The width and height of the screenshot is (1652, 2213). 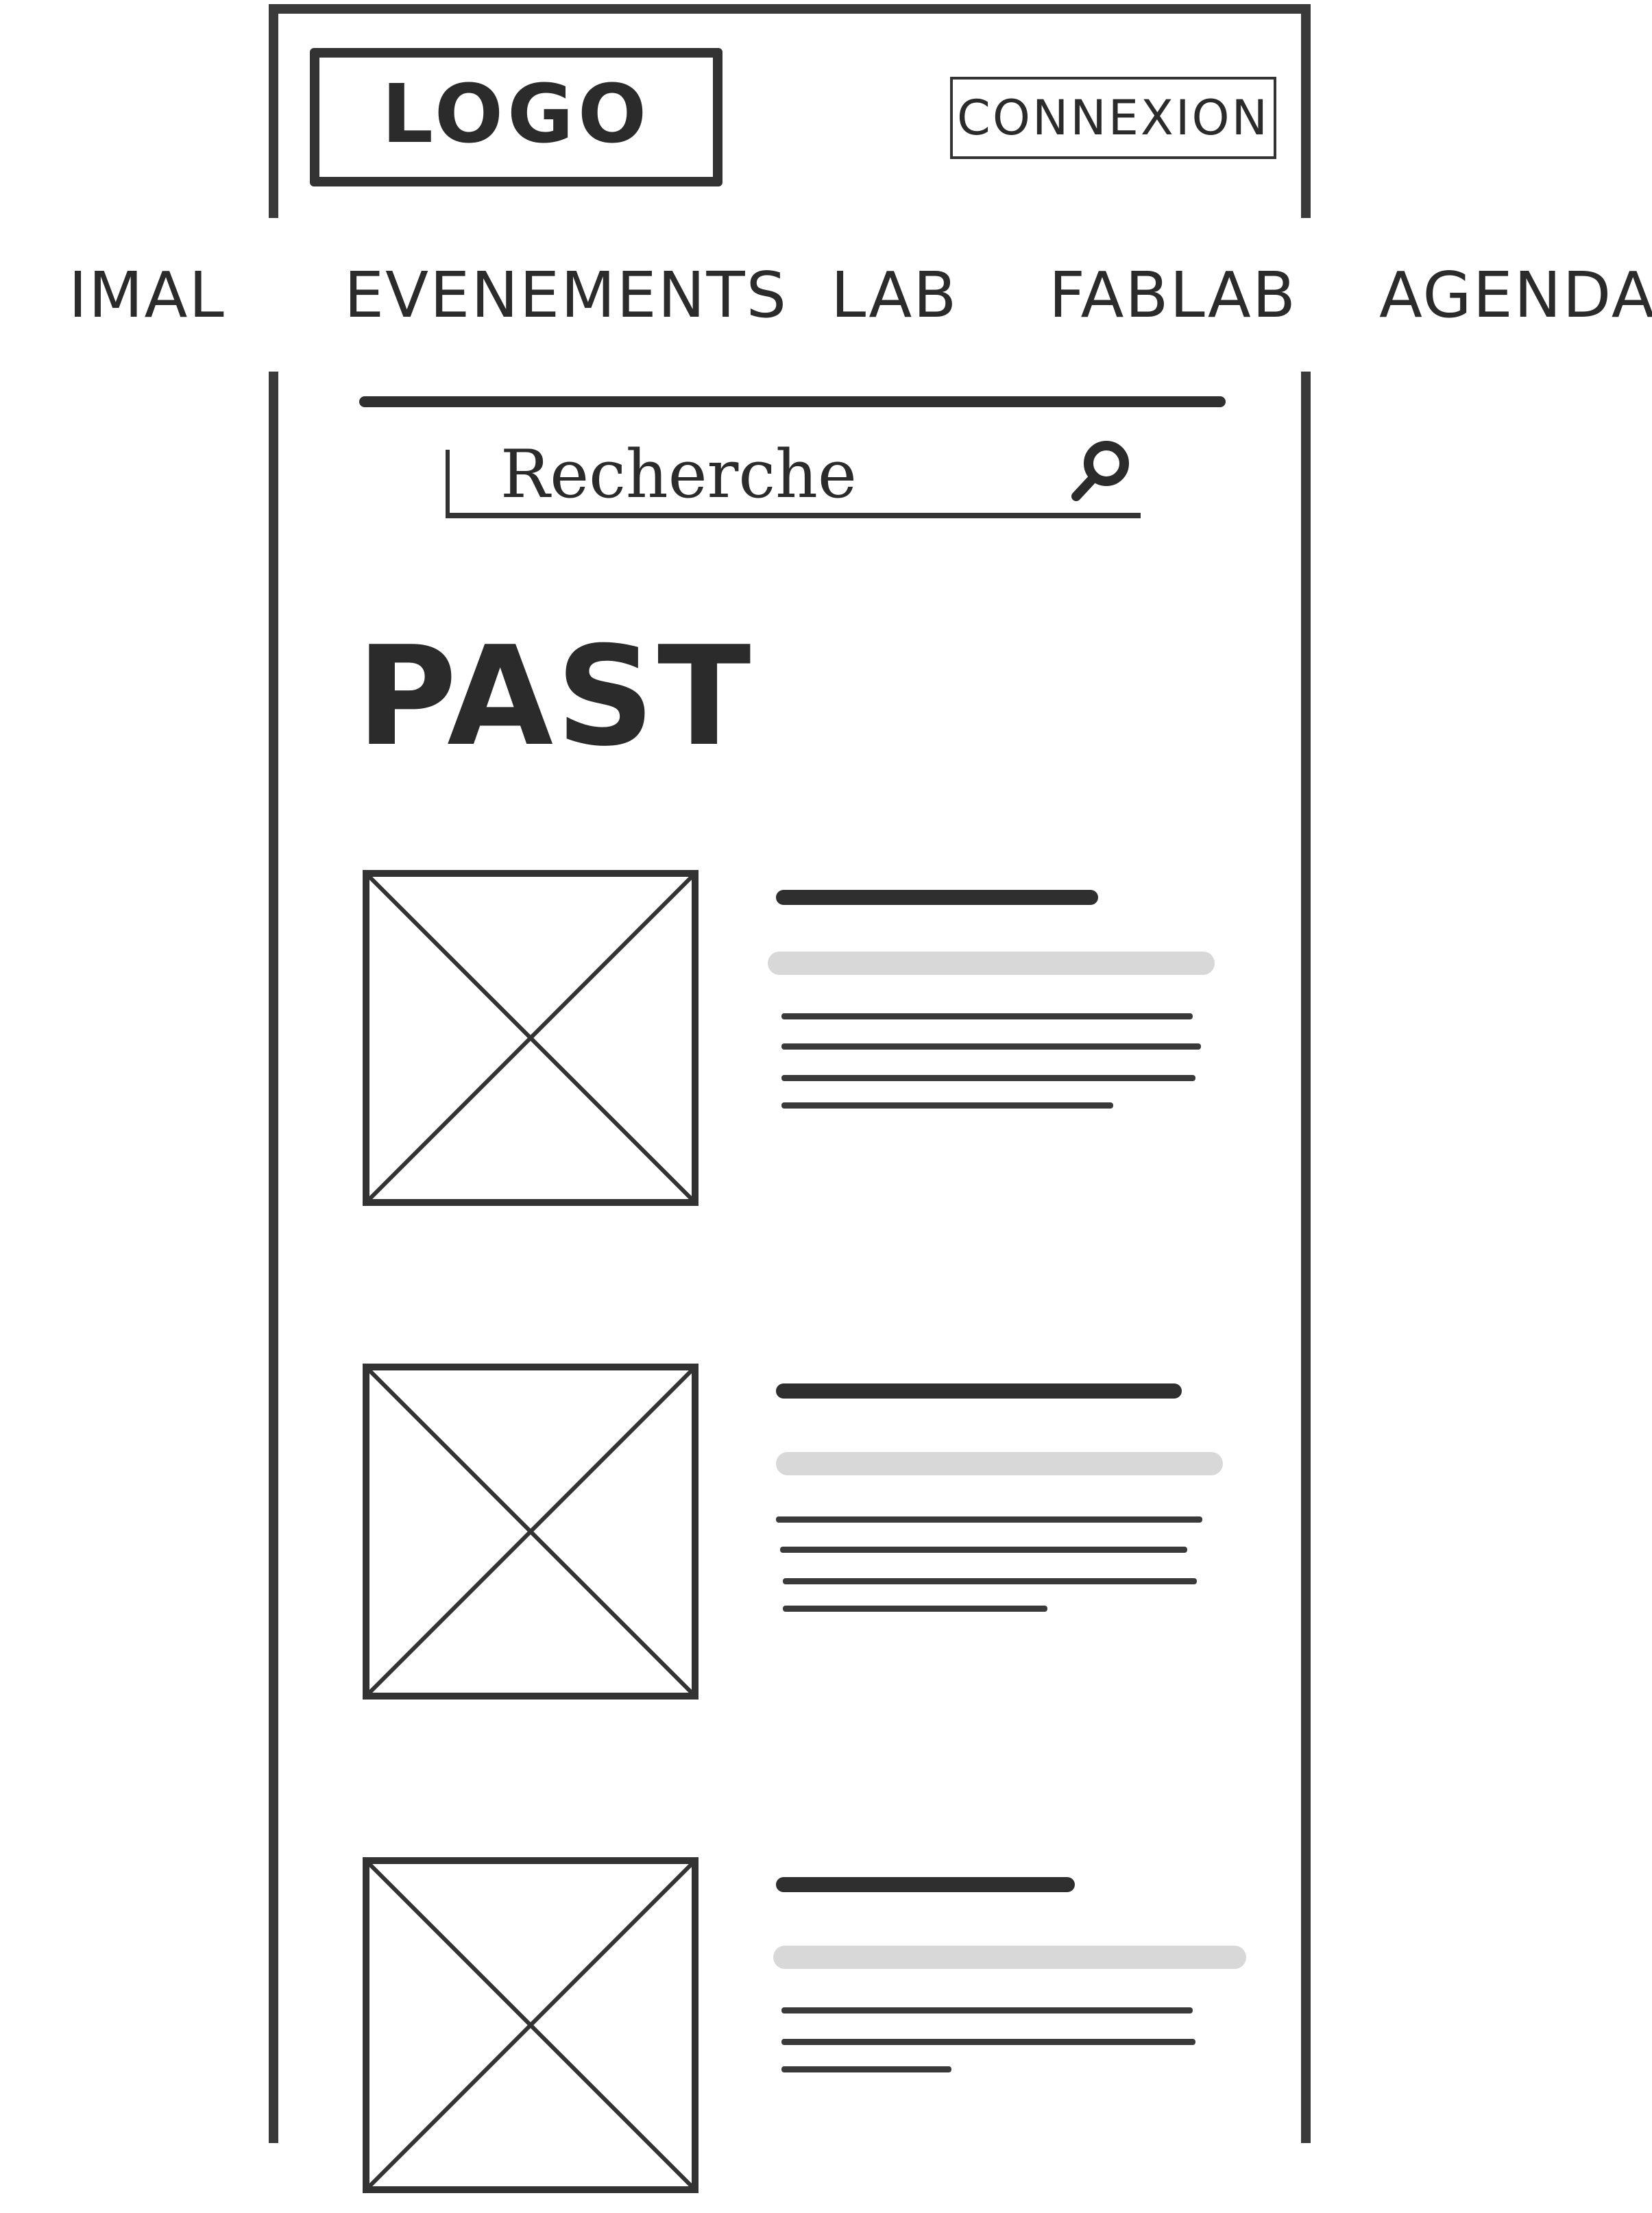 I want to click on nav-item-evenements: EVENEMENTS, so click(x=566, y=295).